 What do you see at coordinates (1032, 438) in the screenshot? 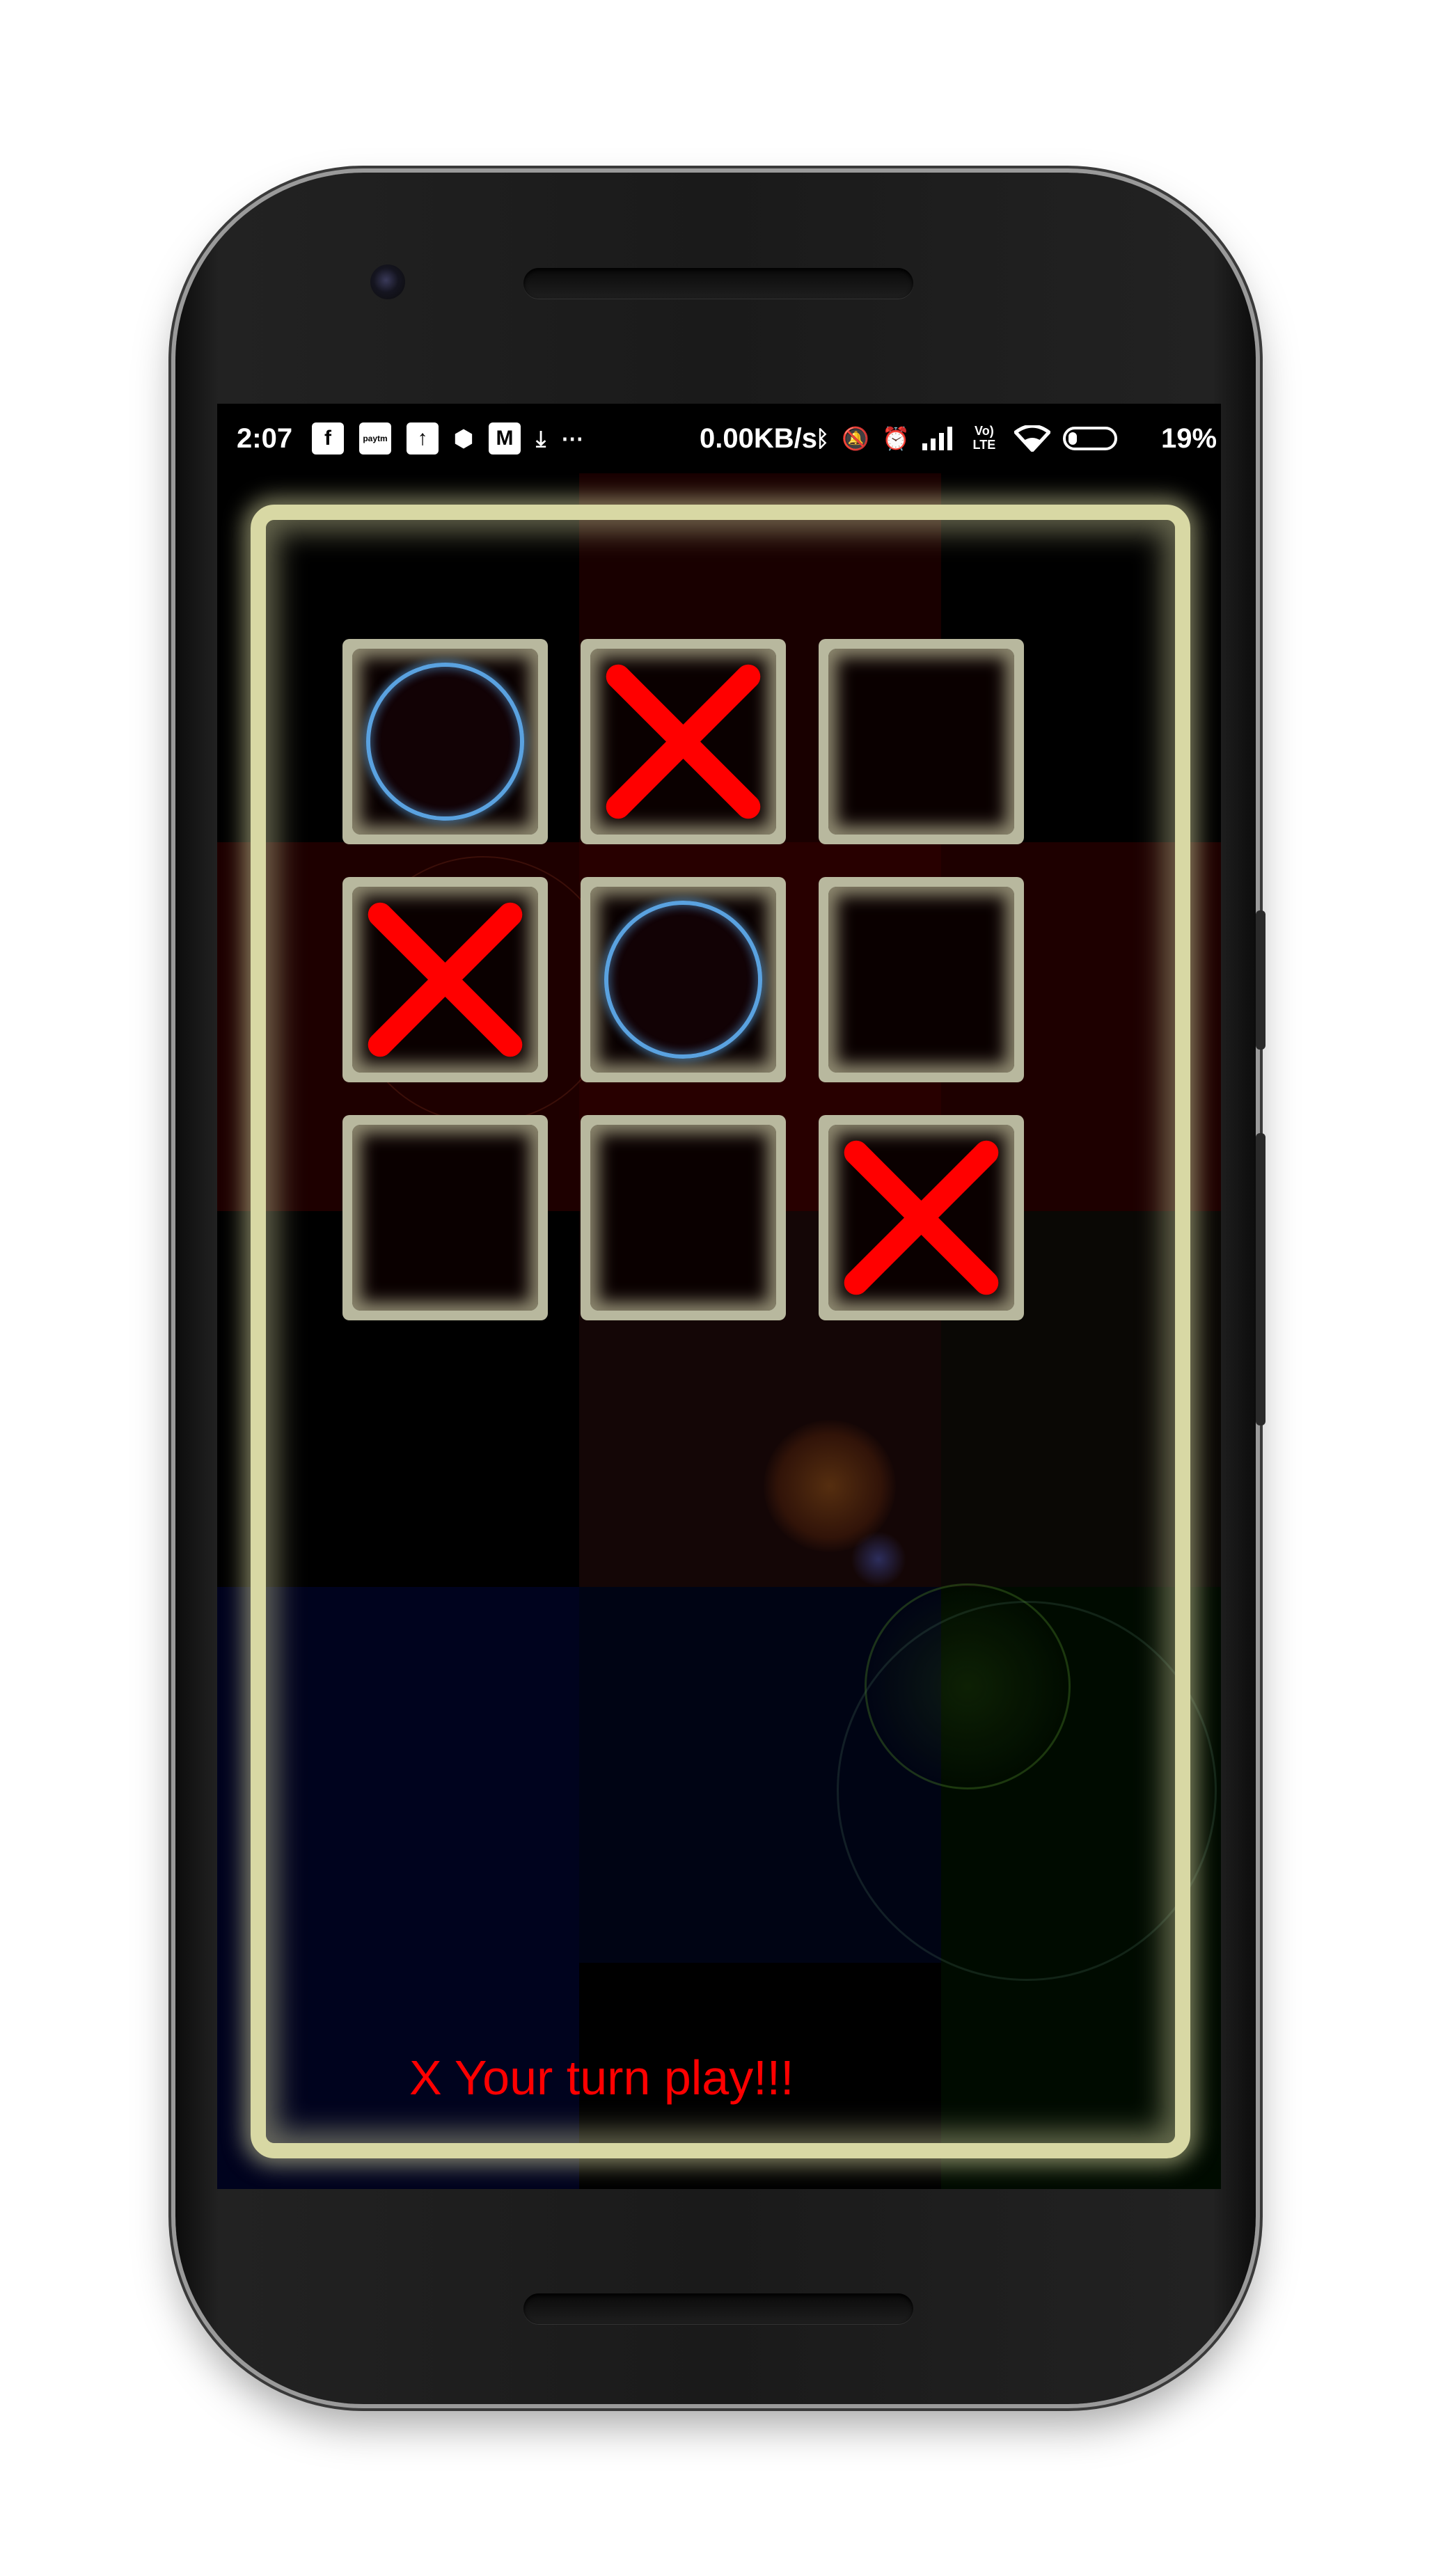
I see `wifi-icon` at bounding box center [1032, 438].